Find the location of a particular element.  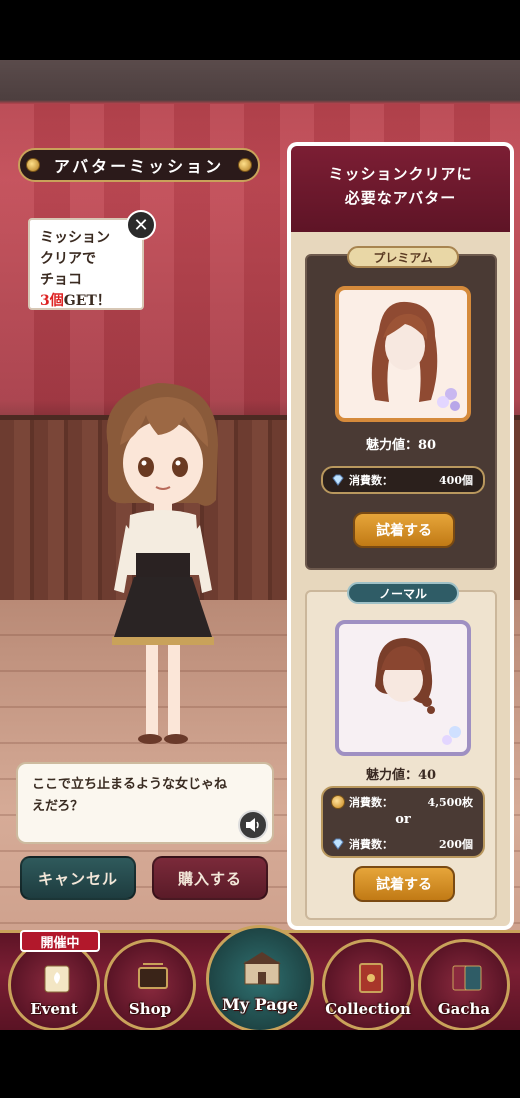

nav-shop: Shop is located at coordinates (150, 985).